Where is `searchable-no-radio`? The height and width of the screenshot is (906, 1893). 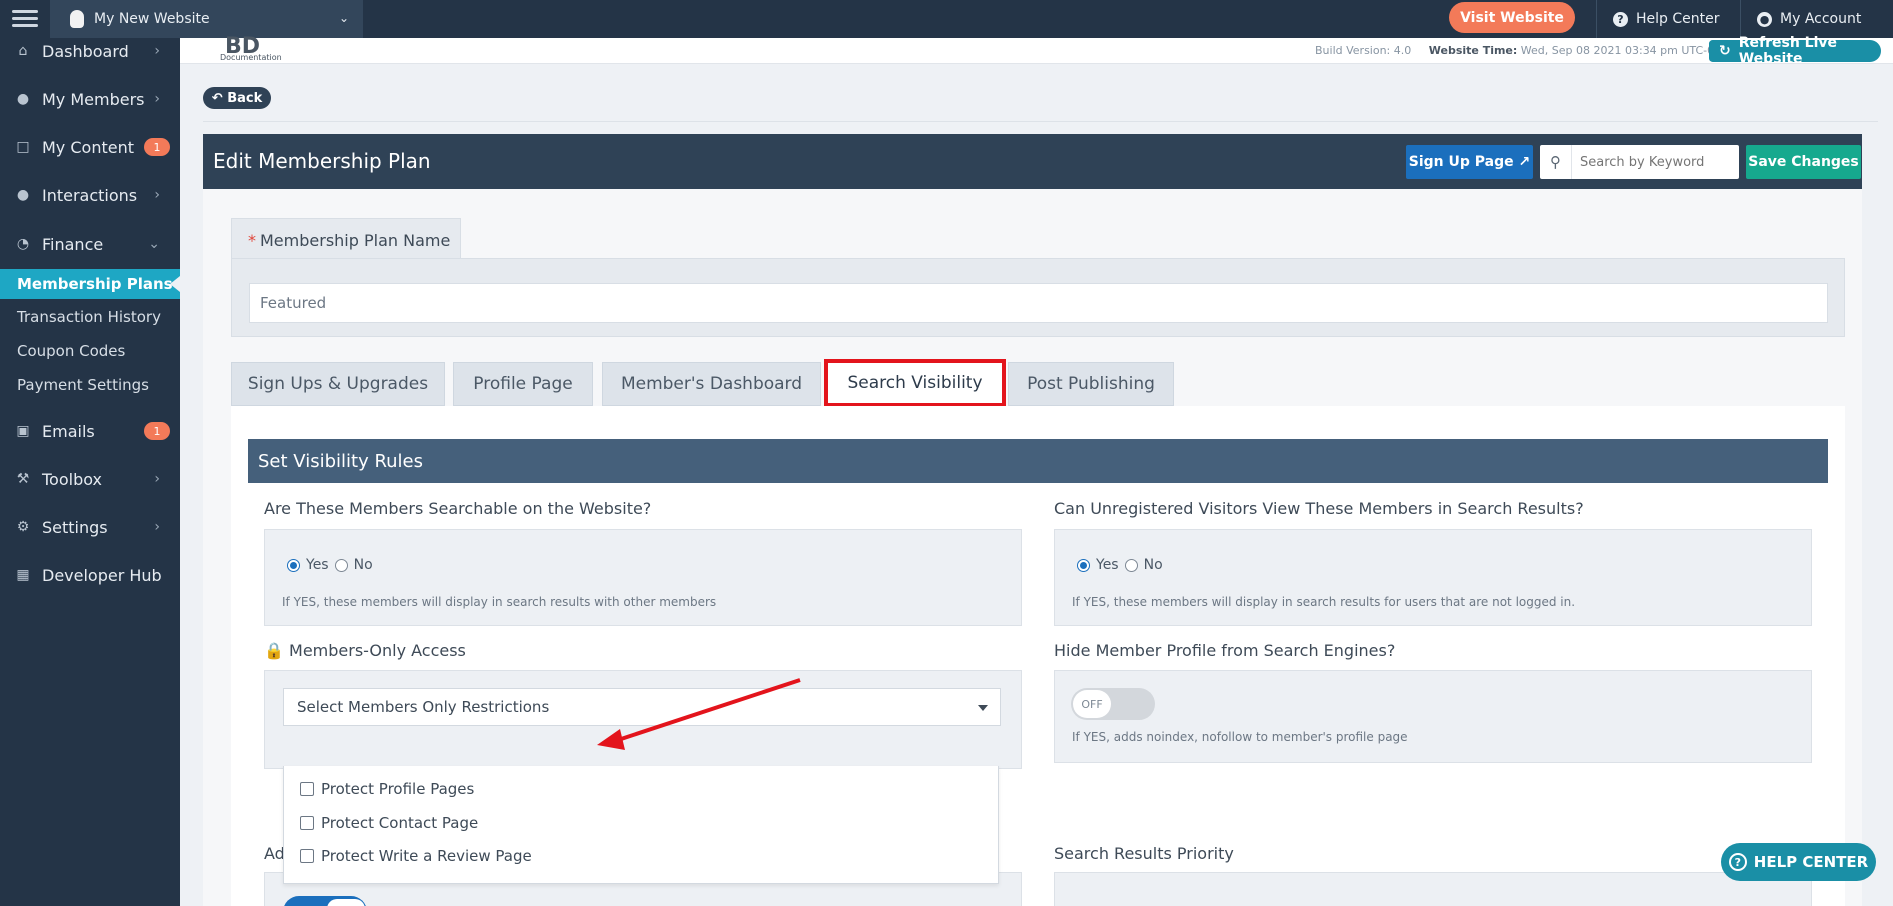 searchable-no-radio is located at coordinates (341, 565).